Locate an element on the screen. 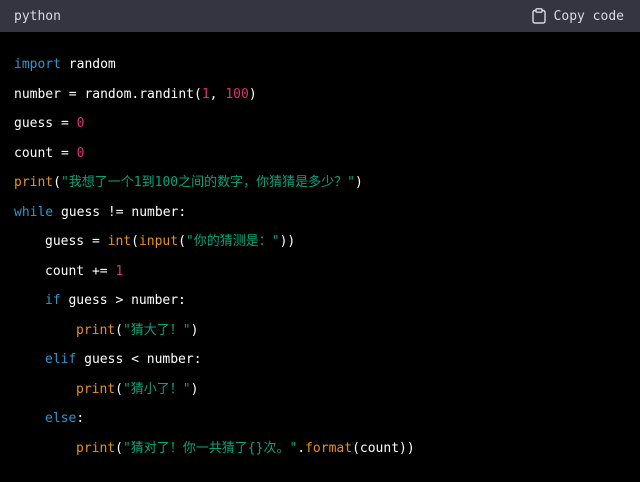 This screenshot has width=640, height=482. copy-code-button: Copy code is located at coordinates (577, 16).